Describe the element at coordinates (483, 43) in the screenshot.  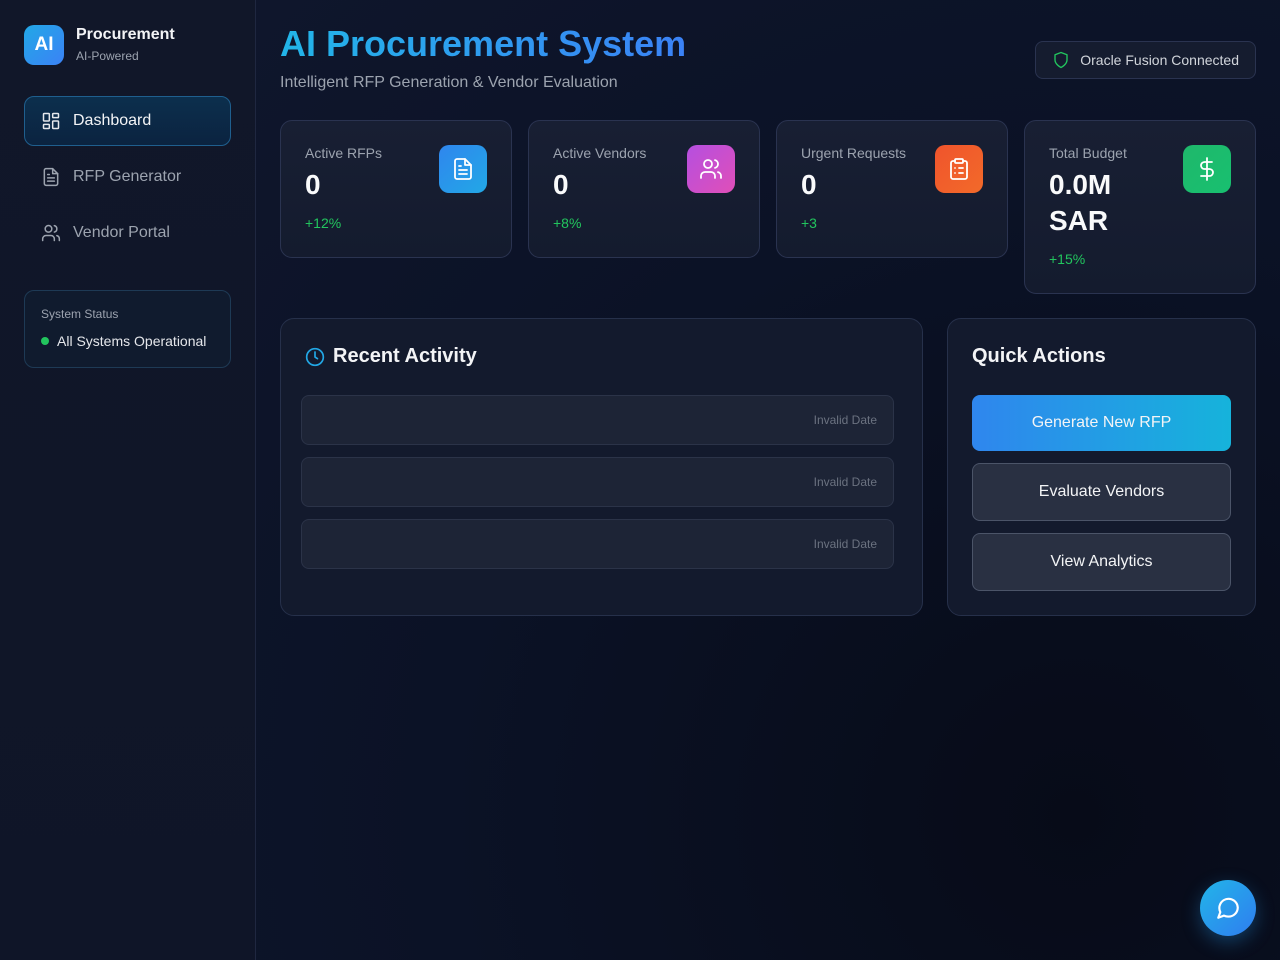
I see `page-title: AI Procurement System` at that location.